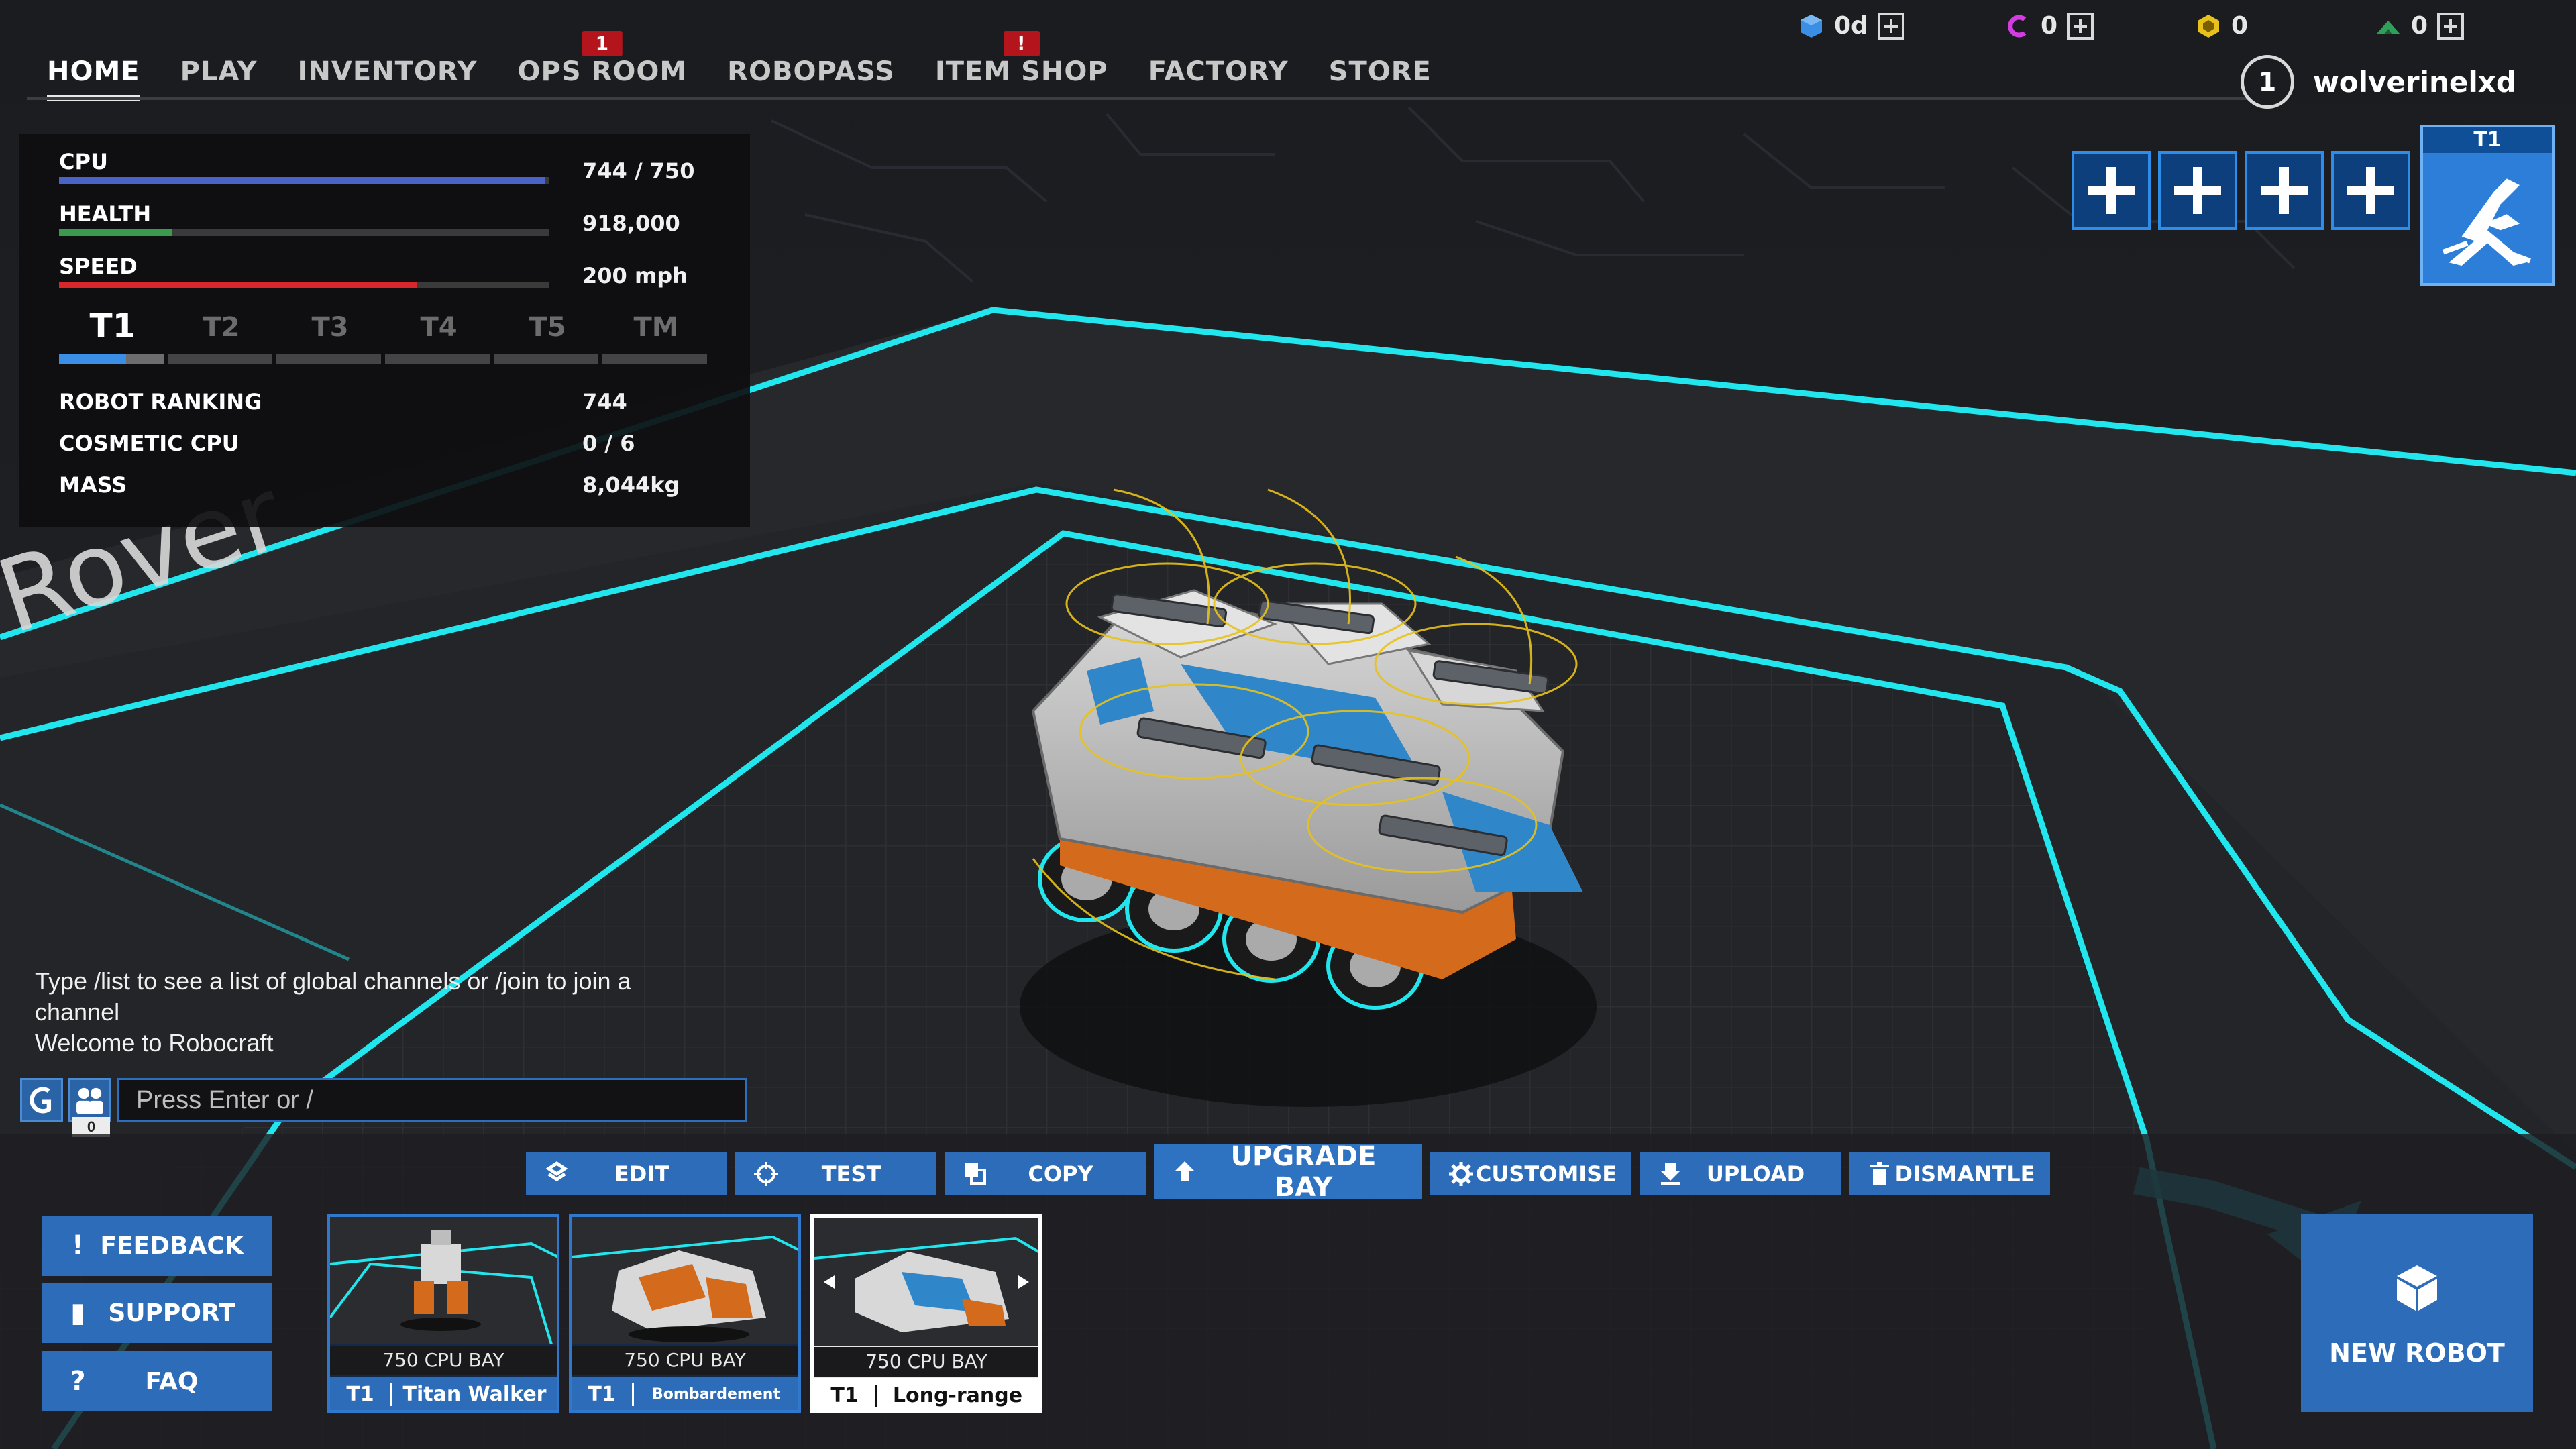 This screenshot has height=1449, width=2576. Describe the element at coordinates (171, 1313) in the screenshot. I see `button-label: SUPPORT` at that location.